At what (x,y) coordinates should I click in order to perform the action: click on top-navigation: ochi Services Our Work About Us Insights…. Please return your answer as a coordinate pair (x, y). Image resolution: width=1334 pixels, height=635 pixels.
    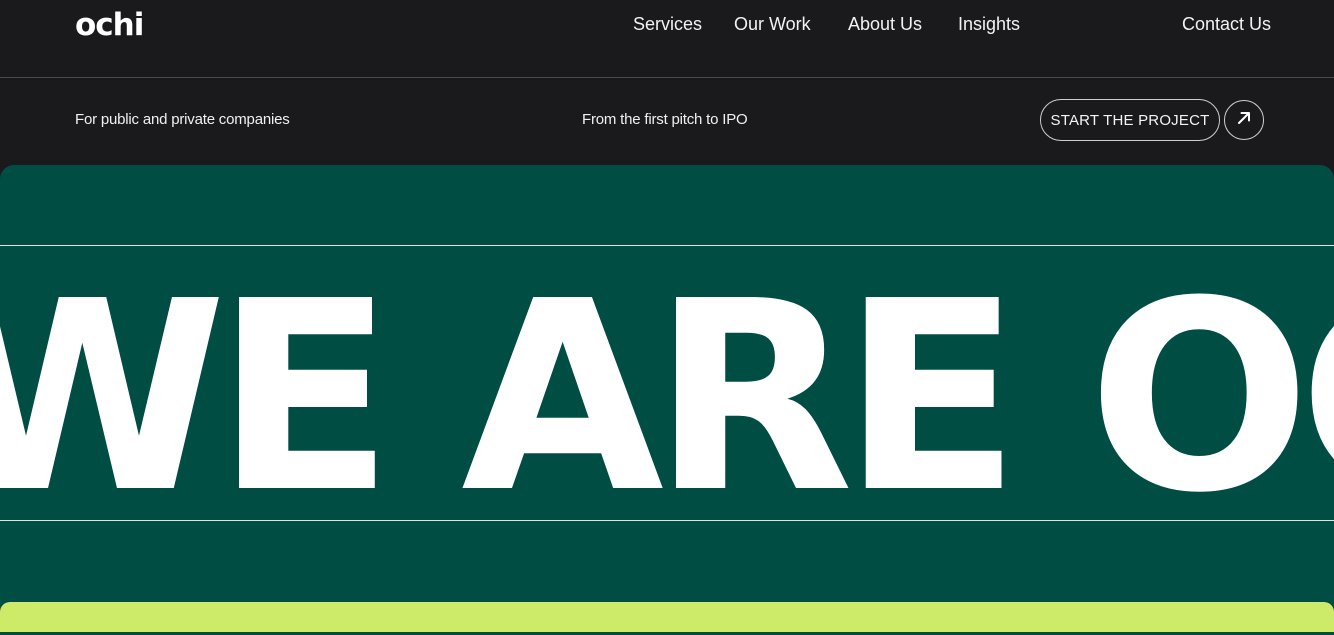
    Looking at the image, I should click on (667, 39).